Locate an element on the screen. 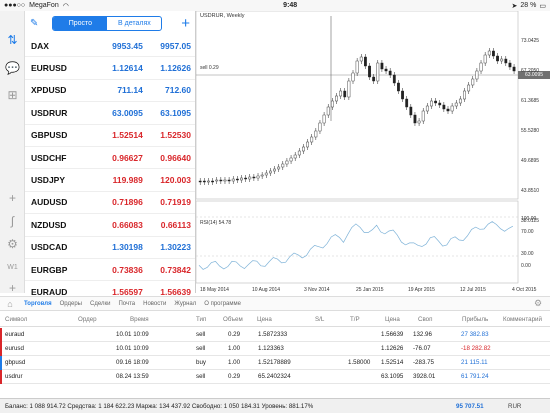  column-header: Своп is located at coordinates (425, 320).